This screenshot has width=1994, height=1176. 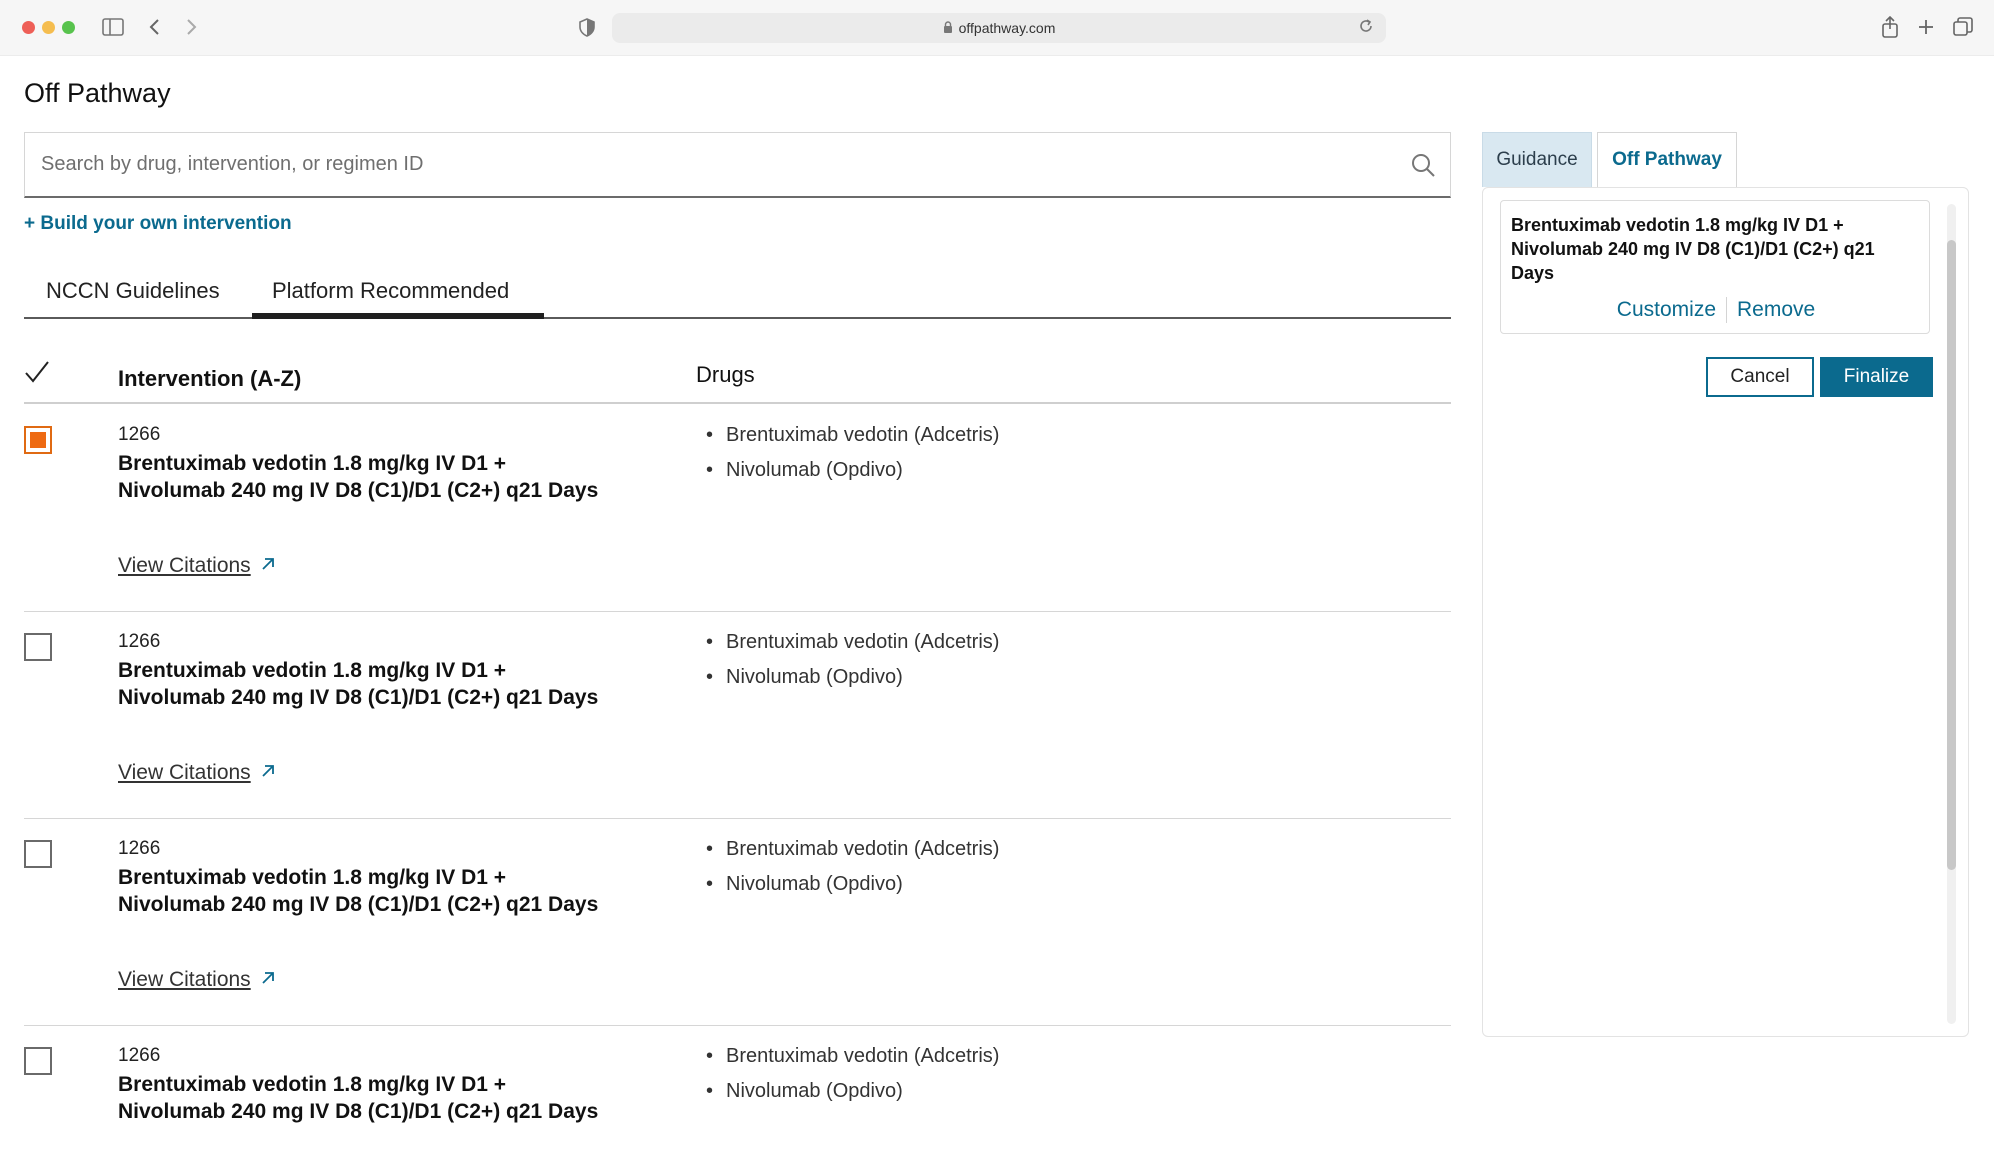 What do you see at coordinates (68, 27) in the screenshot?
I see `zoom-window-button` at bounding box center [68, 27].